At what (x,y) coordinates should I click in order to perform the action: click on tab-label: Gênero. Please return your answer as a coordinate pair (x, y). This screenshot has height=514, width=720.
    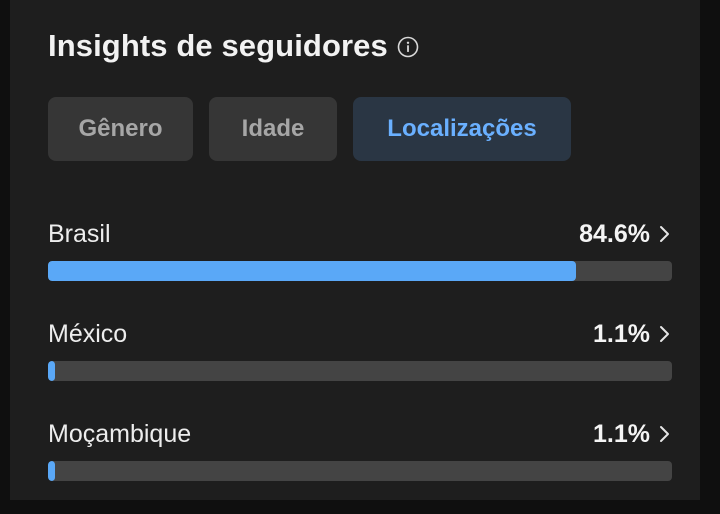
    Looking at the image, I should click on (120, 128).